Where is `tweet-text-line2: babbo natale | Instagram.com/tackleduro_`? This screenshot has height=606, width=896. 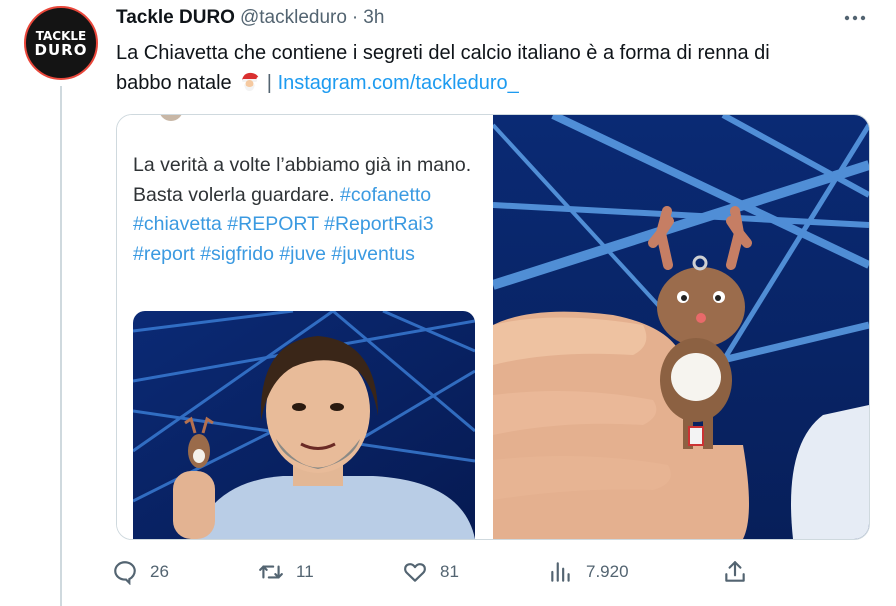 tweet-text-line2: babbo natale | Instagram.com/tackleduro_ is located at coordinates (496, 83).